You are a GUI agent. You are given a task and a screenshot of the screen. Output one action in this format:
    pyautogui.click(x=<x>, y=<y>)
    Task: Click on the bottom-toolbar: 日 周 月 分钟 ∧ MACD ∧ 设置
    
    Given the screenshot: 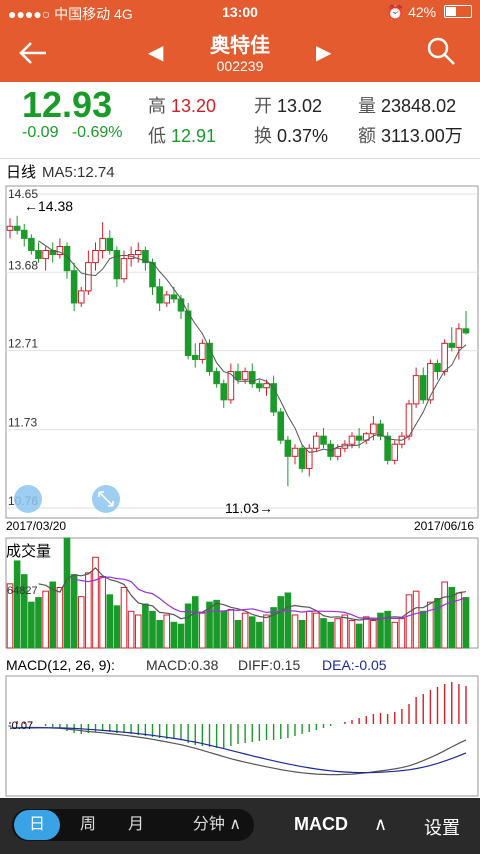 What is the action you would take?
    pyautogui.click(x=240, y=826)
    